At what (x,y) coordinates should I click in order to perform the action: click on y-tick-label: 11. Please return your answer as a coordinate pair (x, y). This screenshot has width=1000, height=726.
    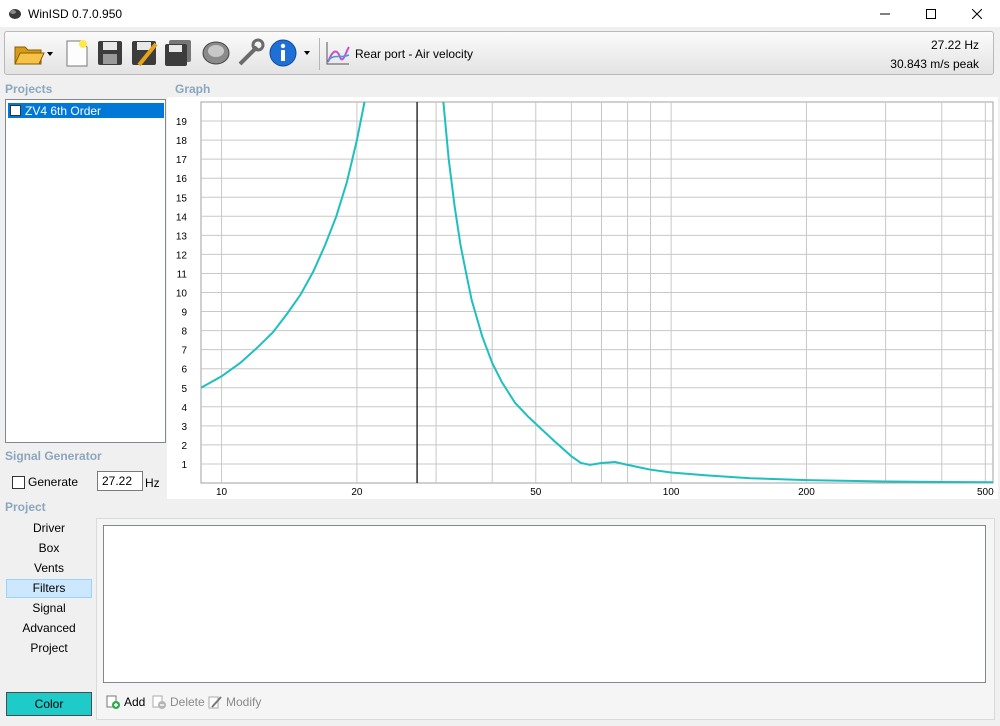
    Looking at the image, I should click on (182, 274).